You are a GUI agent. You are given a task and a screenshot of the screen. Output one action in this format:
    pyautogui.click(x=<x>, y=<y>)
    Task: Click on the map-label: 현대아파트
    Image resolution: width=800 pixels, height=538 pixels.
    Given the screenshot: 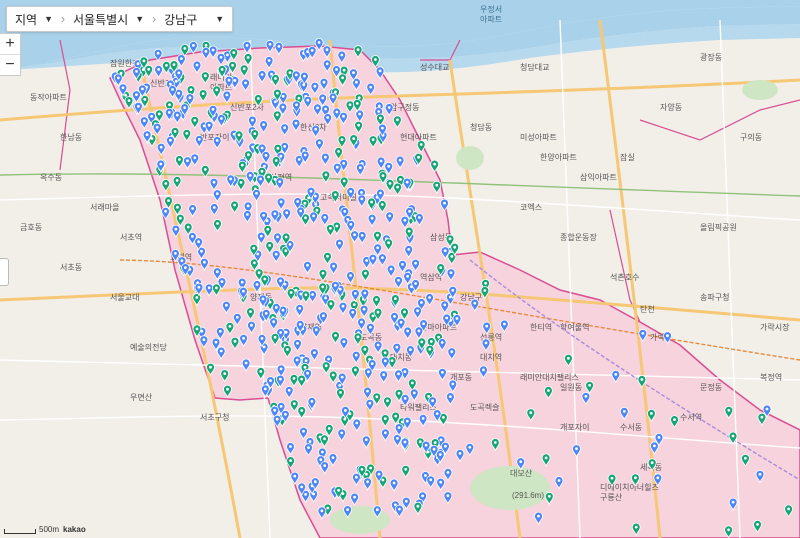 What is the action you would take?
    pyautogui.click(x=418, y=137)
    